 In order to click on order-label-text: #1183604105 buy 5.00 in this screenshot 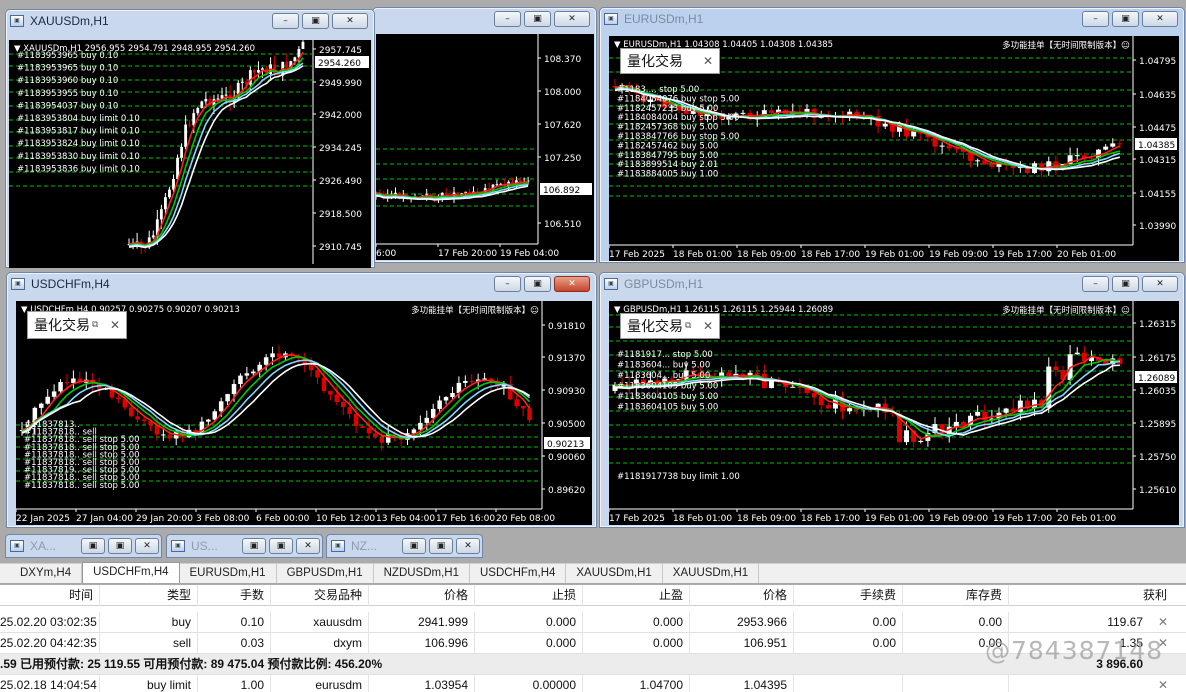, I will do `click(667, 408)`.